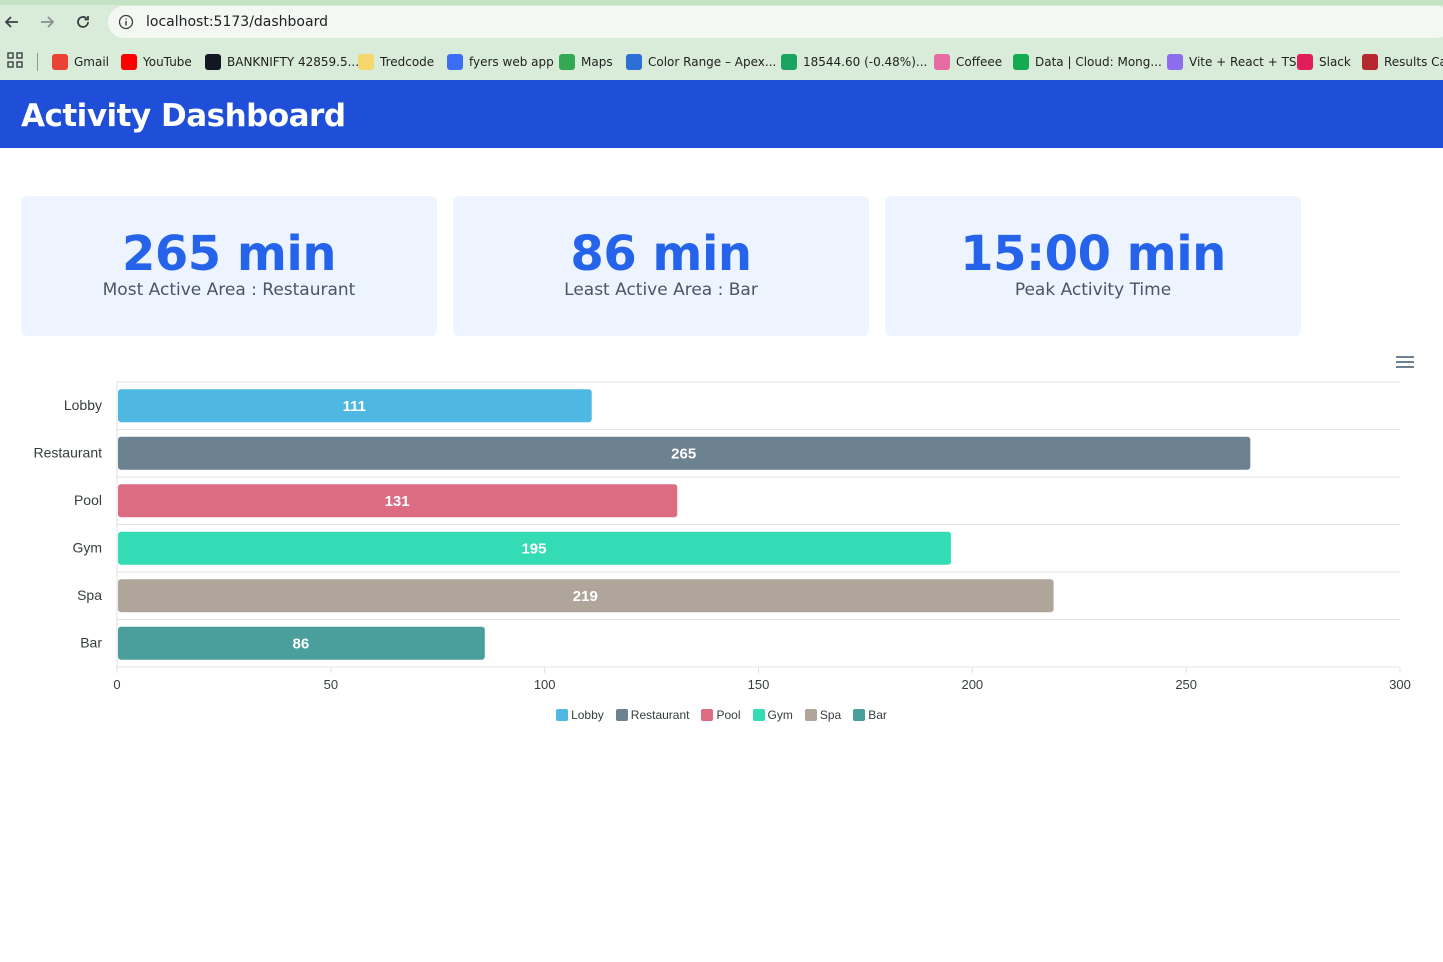  I want to click on reload-button, so click(83, 22).